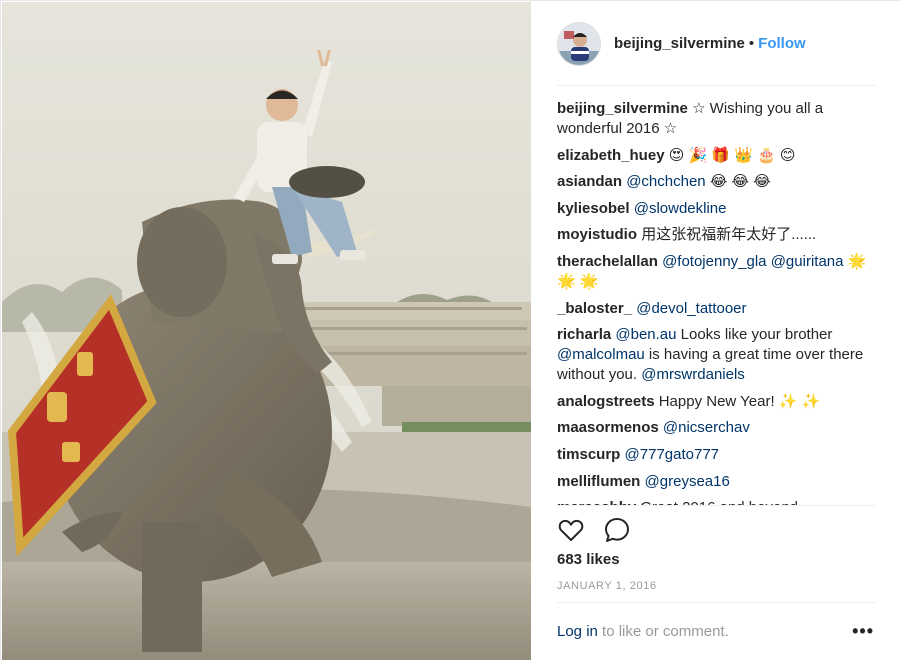 The image size is (900, 660). Describe the element at coordinates (807, 261) in the screenshot. I see `comment-mention-link: @guiritana` at that location.